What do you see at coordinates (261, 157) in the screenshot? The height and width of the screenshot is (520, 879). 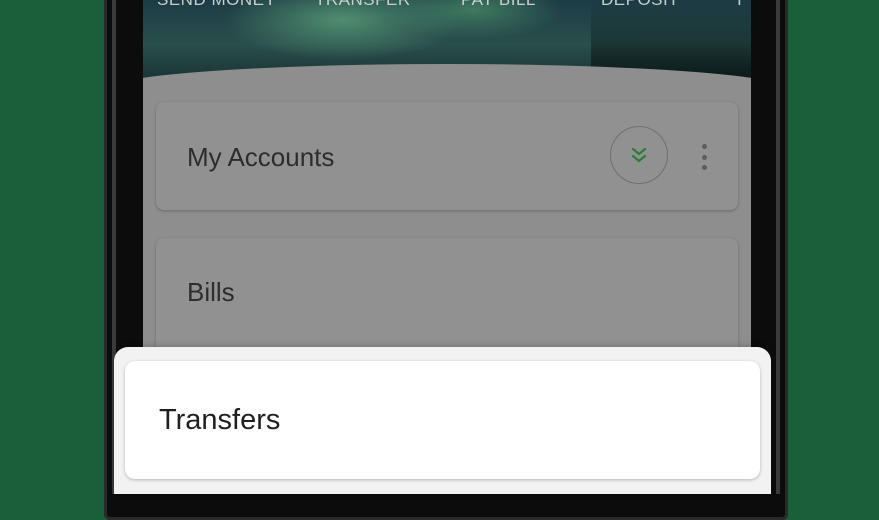 I see `my-accounts-title: My Accounts` at bounding box center [261, 157].